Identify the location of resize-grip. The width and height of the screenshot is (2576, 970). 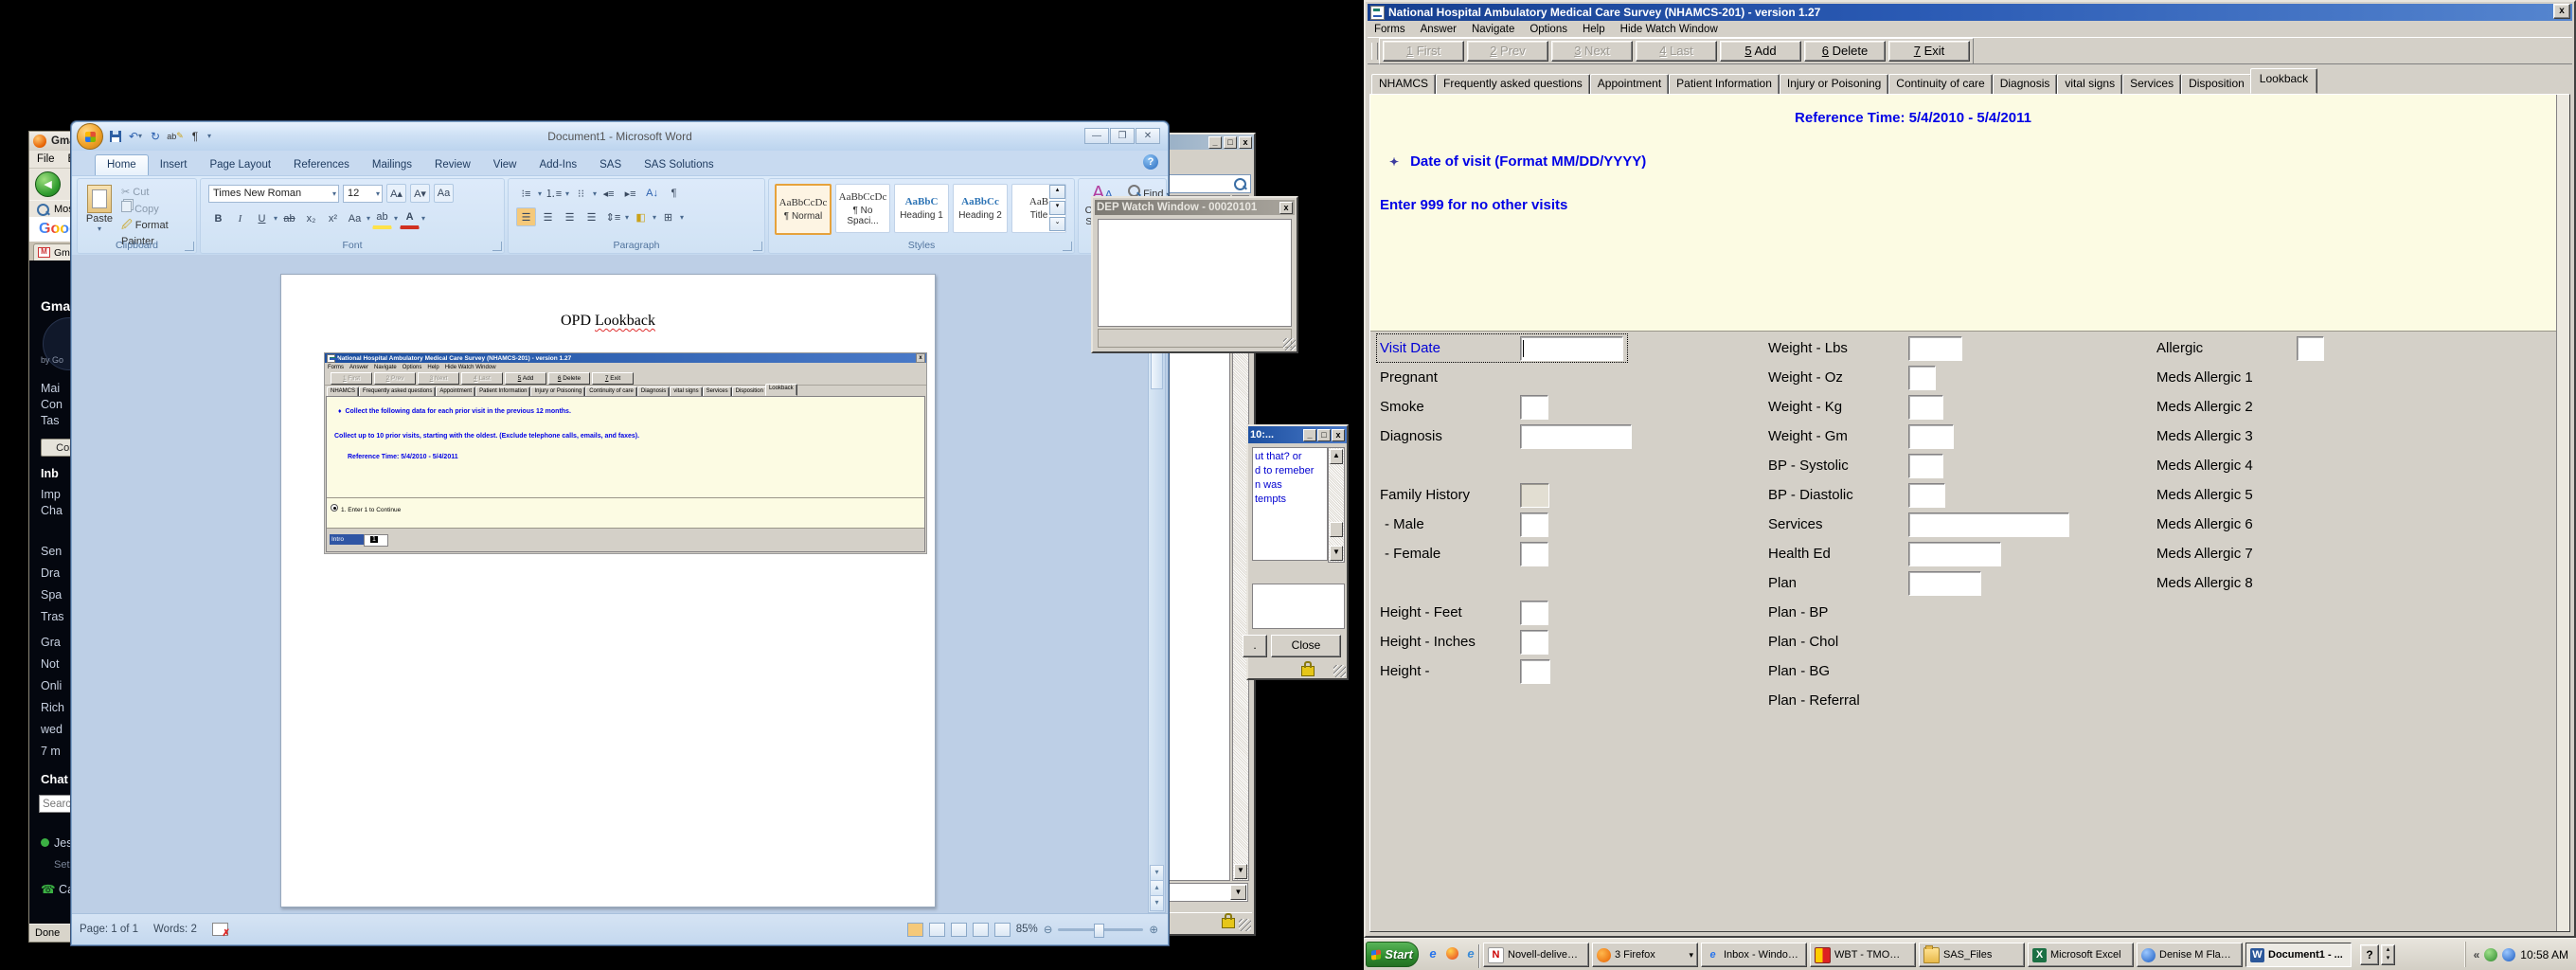
(1245, 925).